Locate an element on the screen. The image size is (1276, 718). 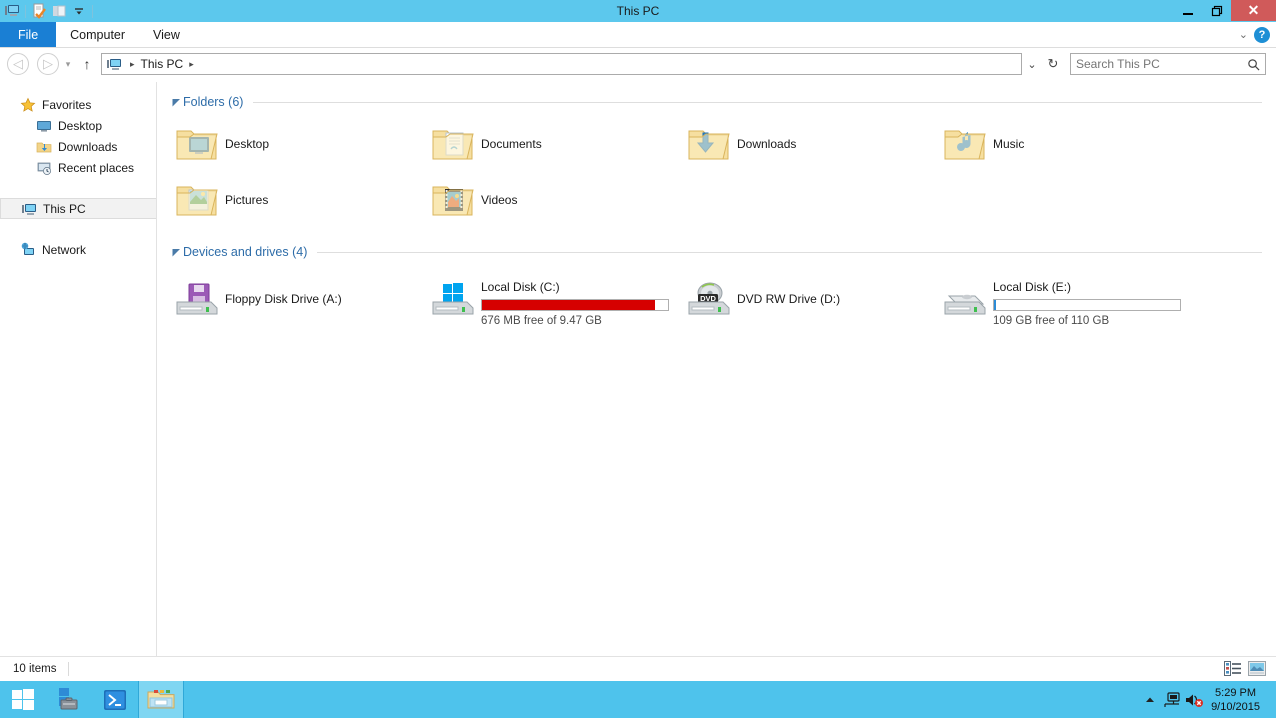
capacity-bar-fill is located at coordinates (568, 305).